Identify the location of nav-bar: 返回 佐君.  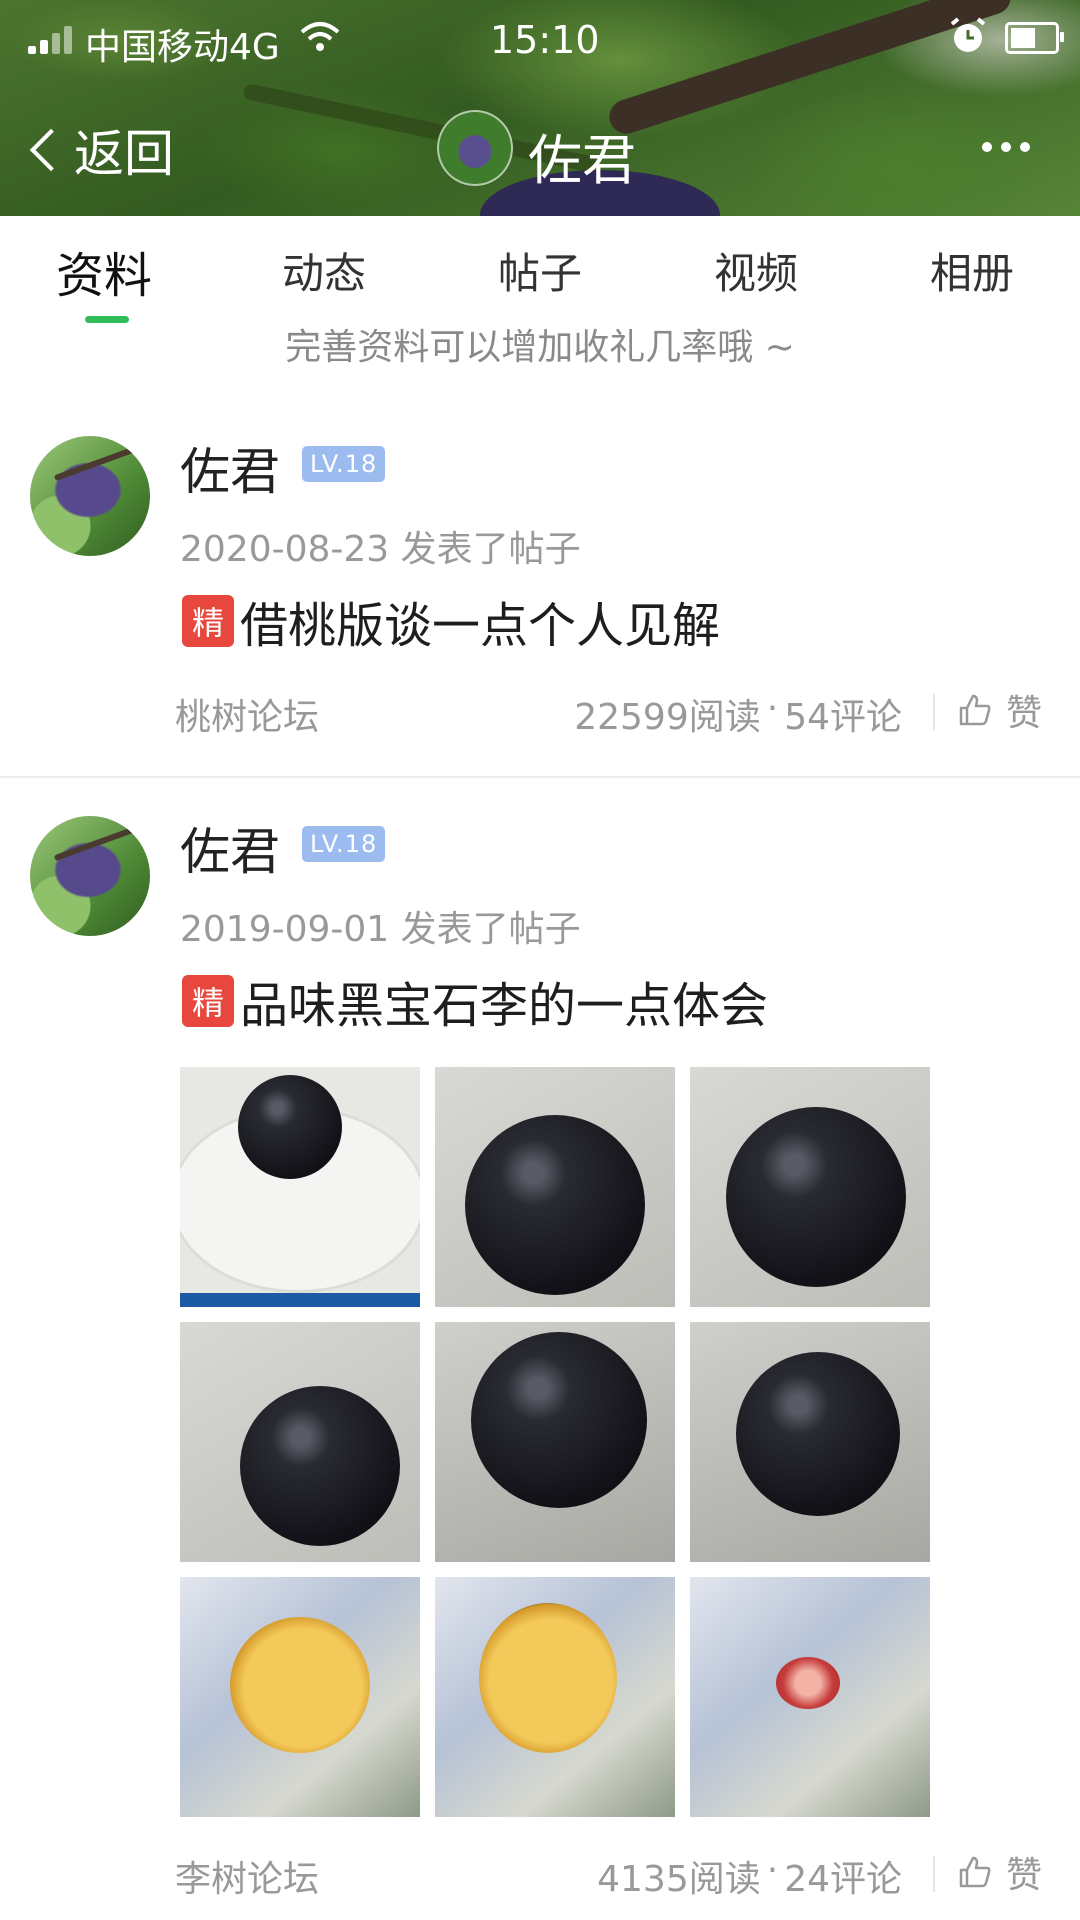
(540, 148).